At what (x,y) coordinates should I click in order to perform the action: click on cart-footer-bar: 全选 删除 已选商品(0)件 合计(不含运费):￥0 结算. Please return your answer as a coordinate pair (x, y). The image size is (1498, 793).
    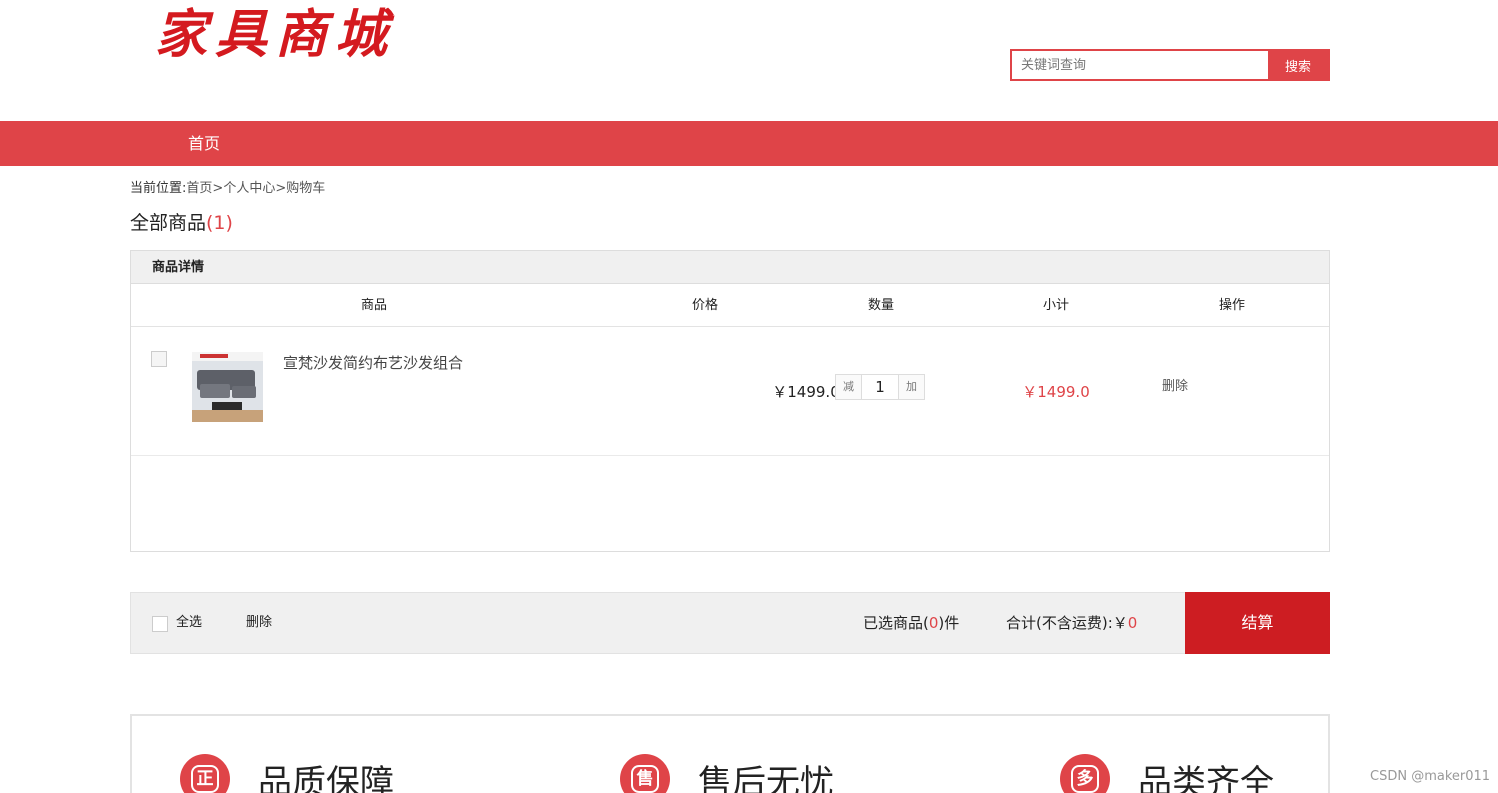
    Looking at the image, I should click on (730, 623).